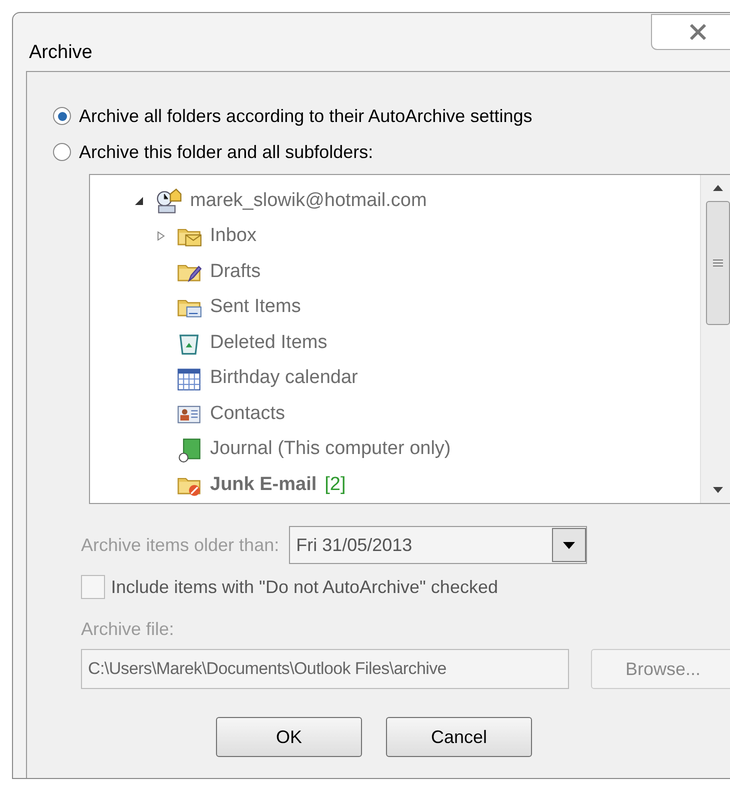 This screenshot has height=785, width=730. What do you see at coordinates (459, 737) in the screenshot?
I see `dialog-button: Cancel` at bounding box center [459, 737].